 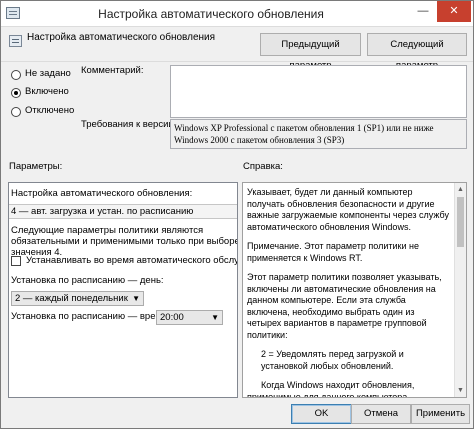 What do you see at coordinates (460, 189) in the screenshot?
I see `scroll-up-arrow-icon: ▲` at bounding box center [460, 189].